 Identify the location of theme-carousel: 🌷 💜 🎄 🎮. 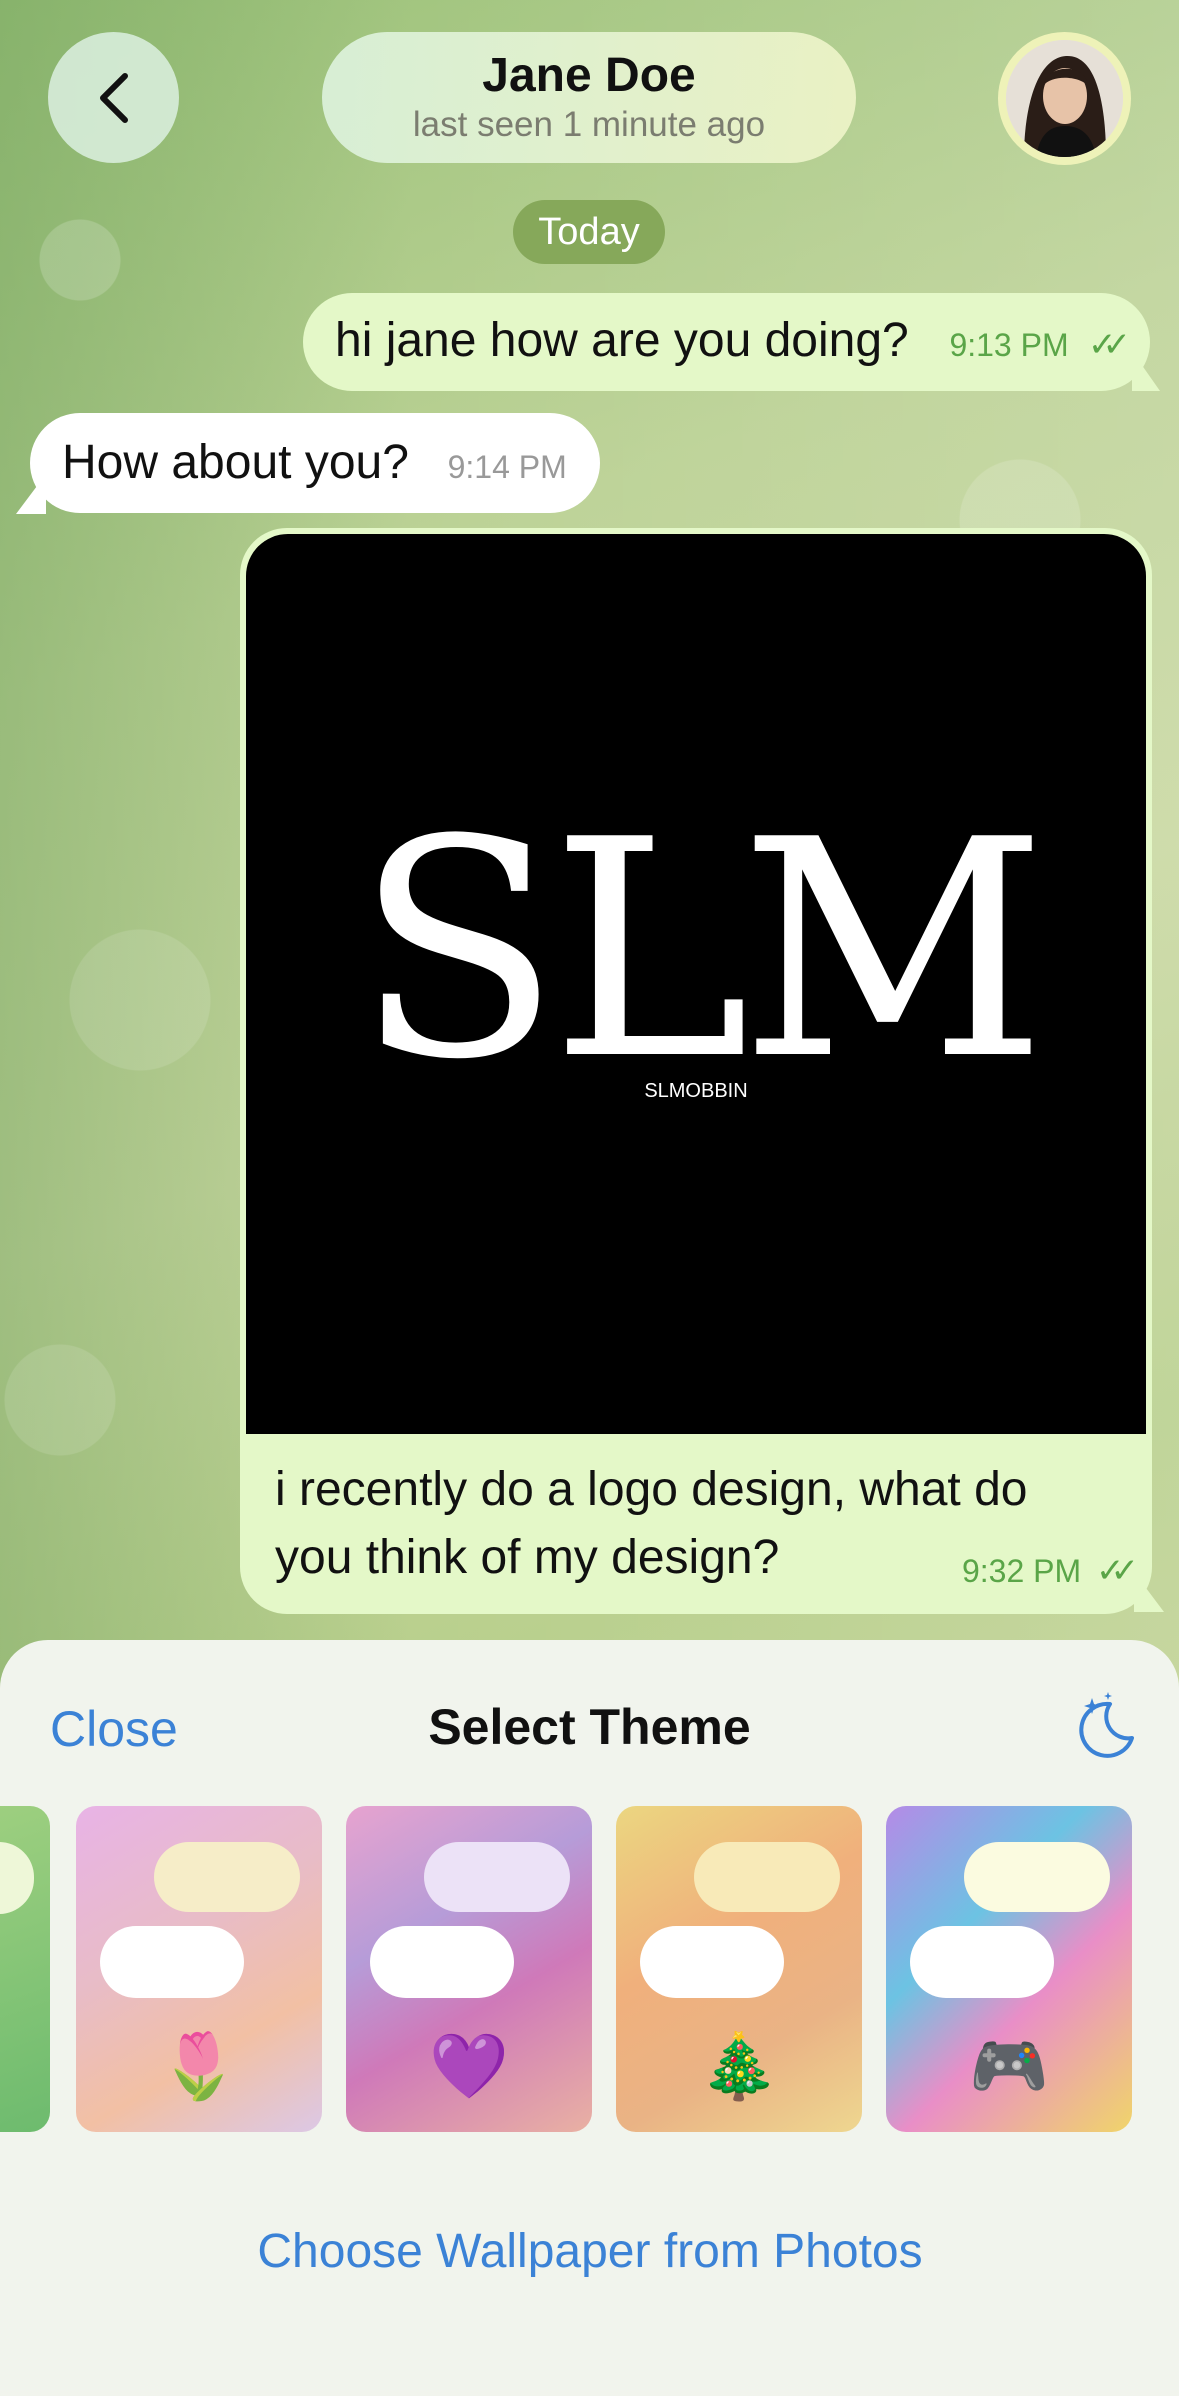
(589, 1969).